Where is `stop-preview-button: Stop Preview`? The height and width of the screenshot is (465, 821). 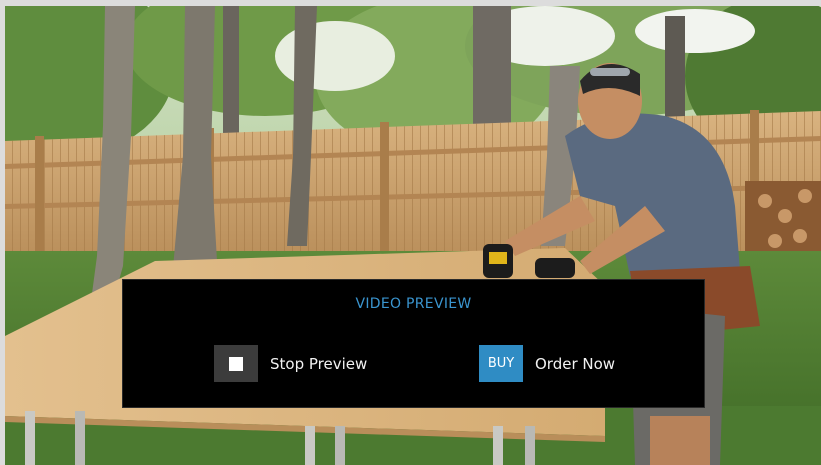
stop-preview-button: Stop Preview is located at coordinates (290, 363).